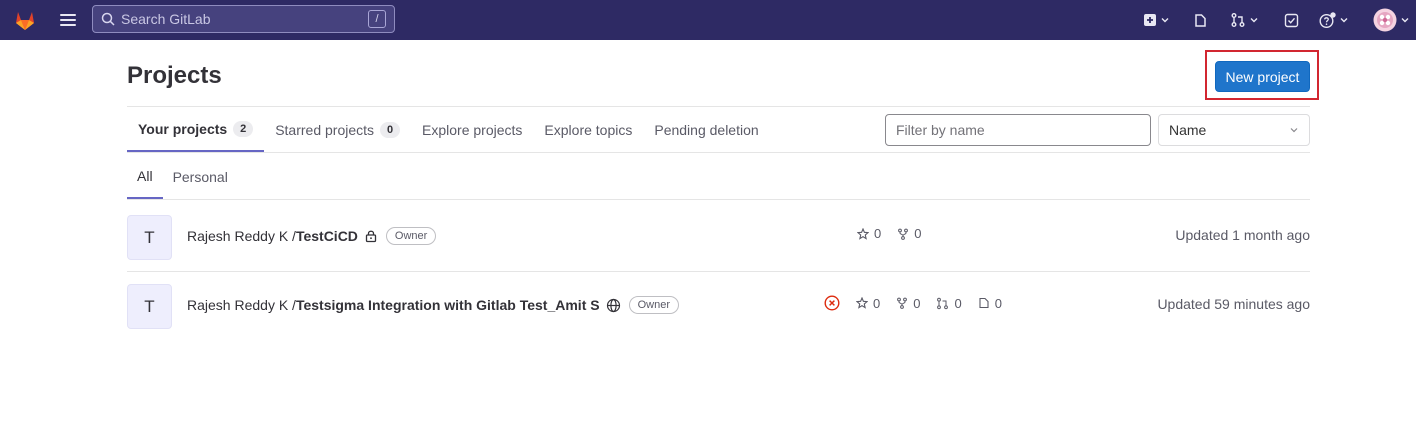 The height and width of the screenshot is (428, 1416). I want to click on merge-requests-stat: 0, so click(949, 303).